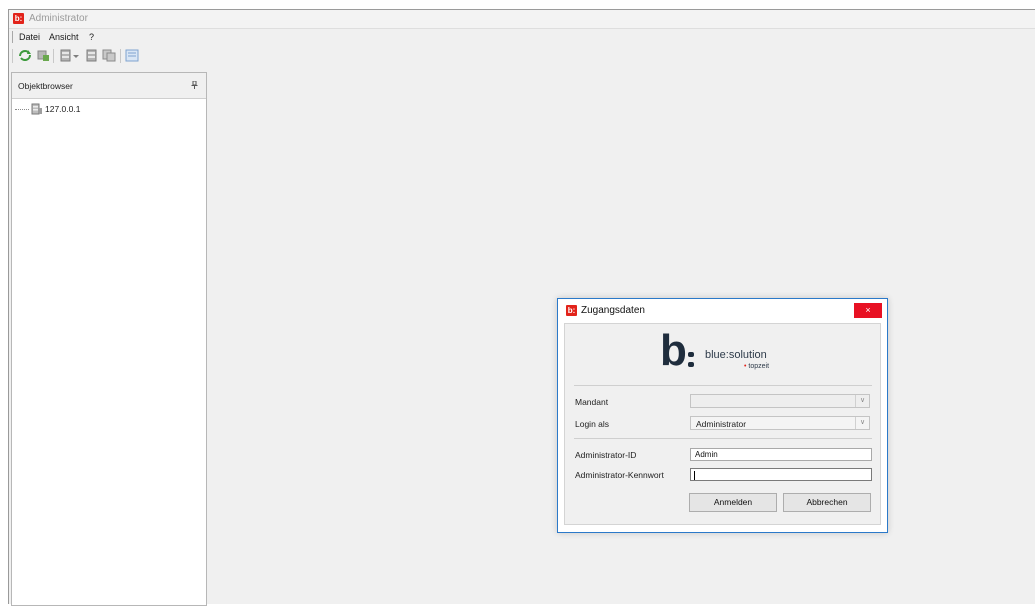 The image size is (1035, 606). What do you see at coordinates (25, 55) in the screenshot?
I see `refresh-icon` at bounding box center [25, 55].